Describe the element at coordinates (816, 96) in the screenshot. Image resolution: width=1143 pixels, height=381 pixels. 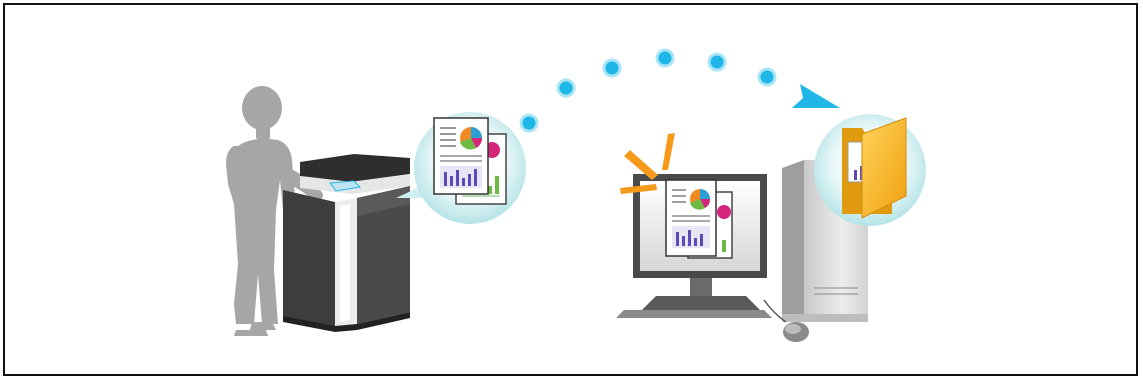
I see `arrow-icon` at that location.